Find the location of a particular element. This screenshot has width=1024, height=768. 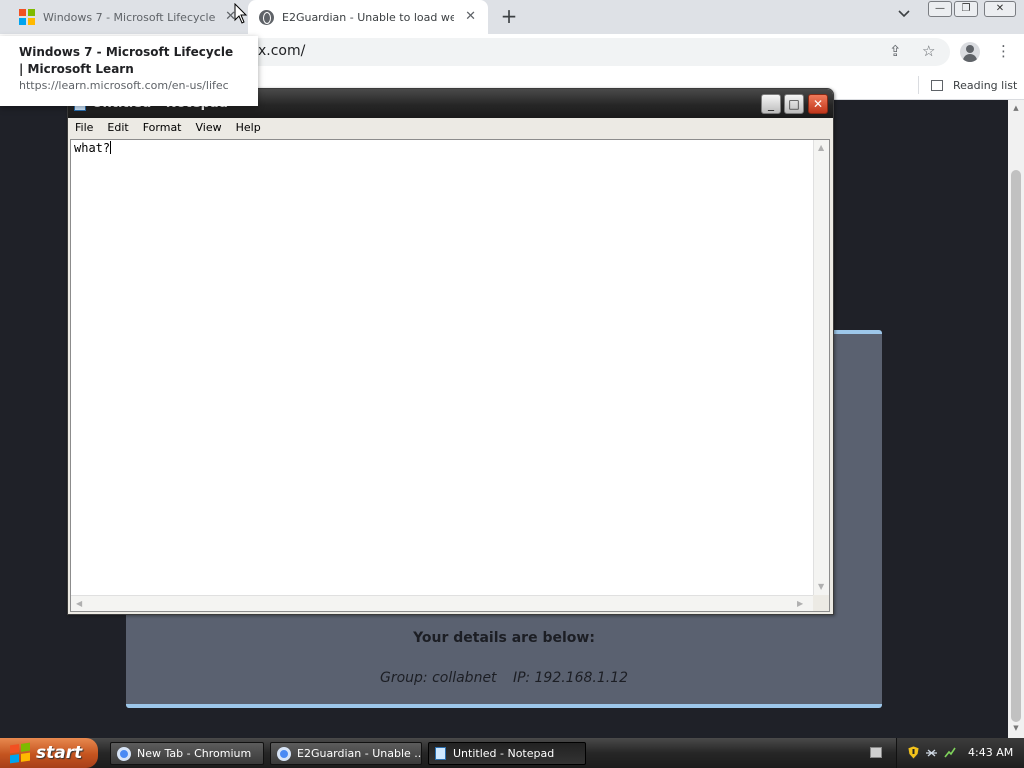

menu-edit: Edit is located at coordinates (117, 128).